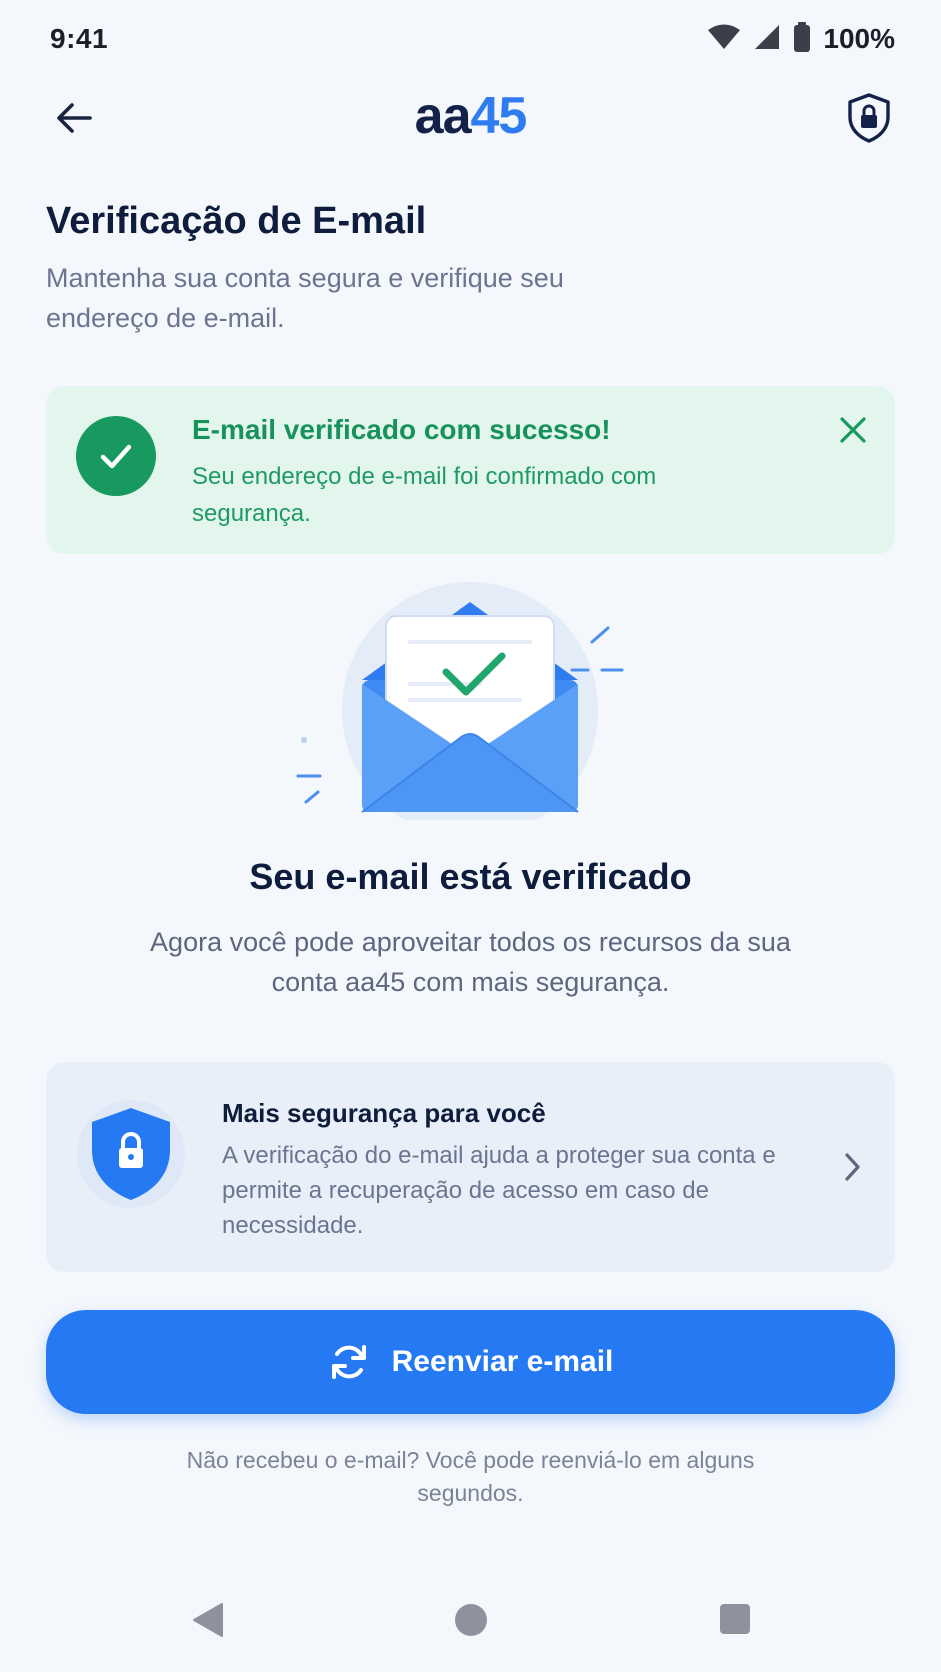 Image resolution: width=941 pixels, height=1672 pixels. I want to click on close-alert-button, so click(853, 430).